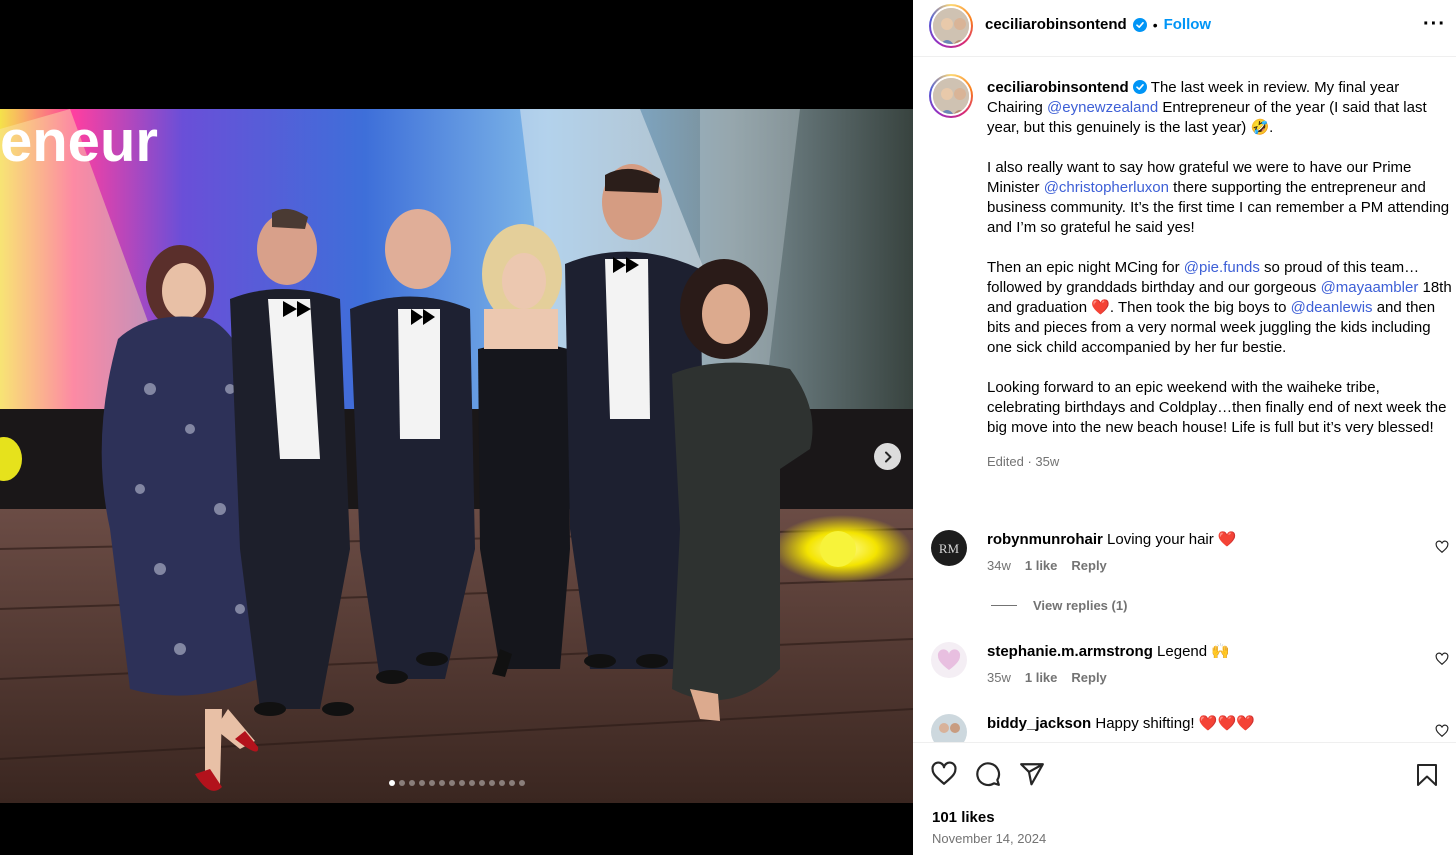 The height and width of the screenshot is (855, 1456). Describe the element at coordinates (963, 817) in the screenshot. I see `likes-count: 101 likes` at that location.